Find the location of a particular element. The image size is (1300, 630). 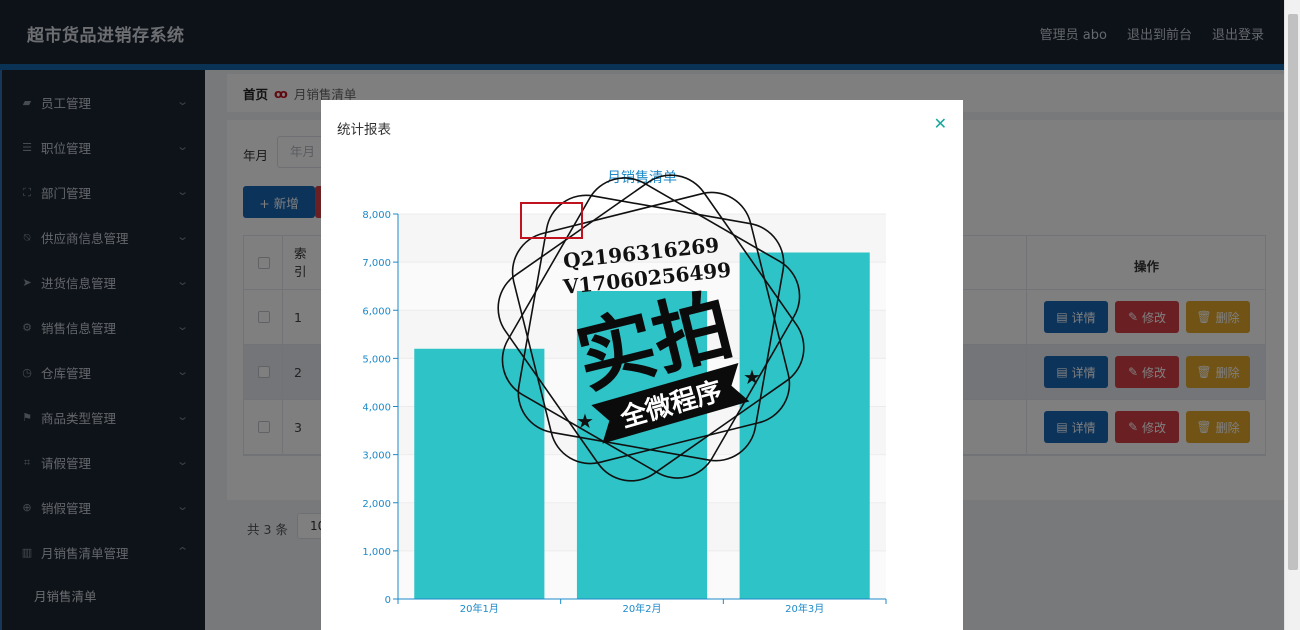

y-tick-label: 0 is located at coordinates (388, 600).